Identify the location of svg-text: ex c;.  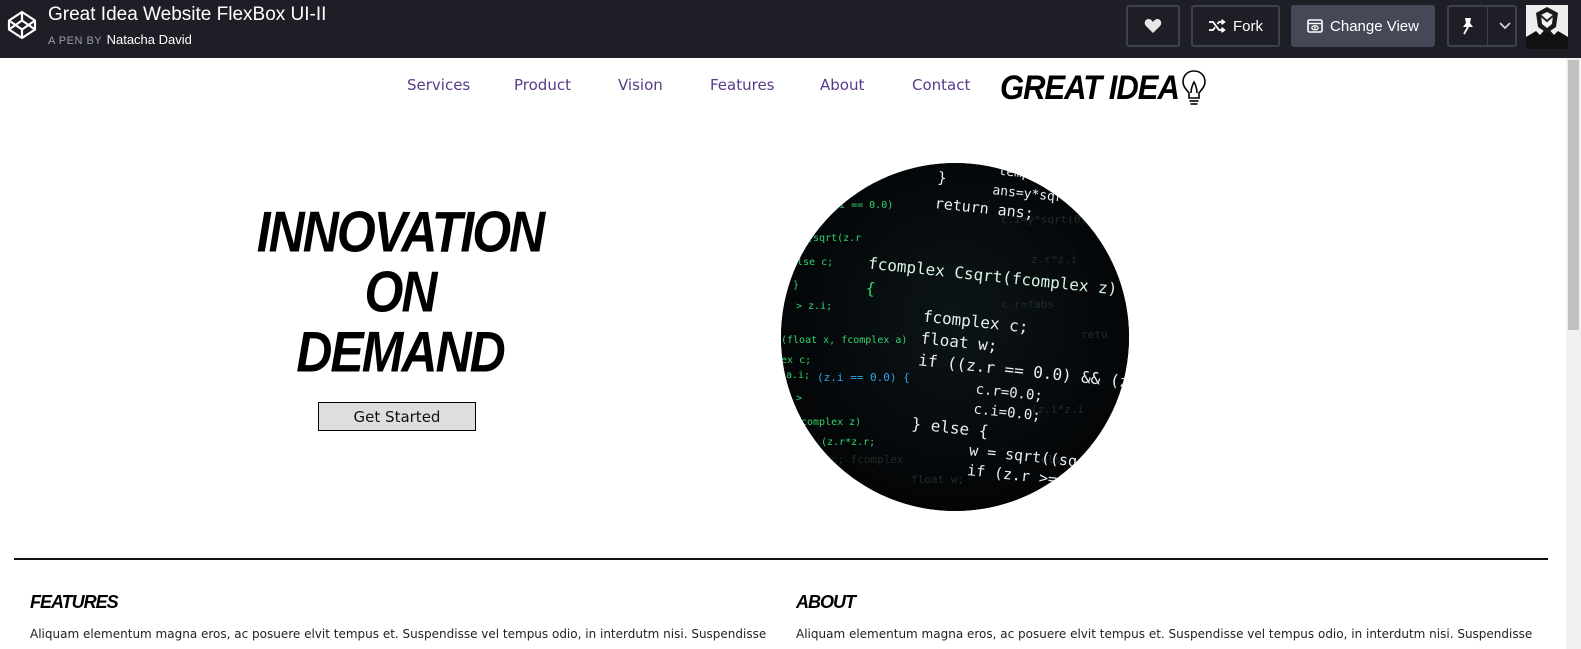
(796, 360).